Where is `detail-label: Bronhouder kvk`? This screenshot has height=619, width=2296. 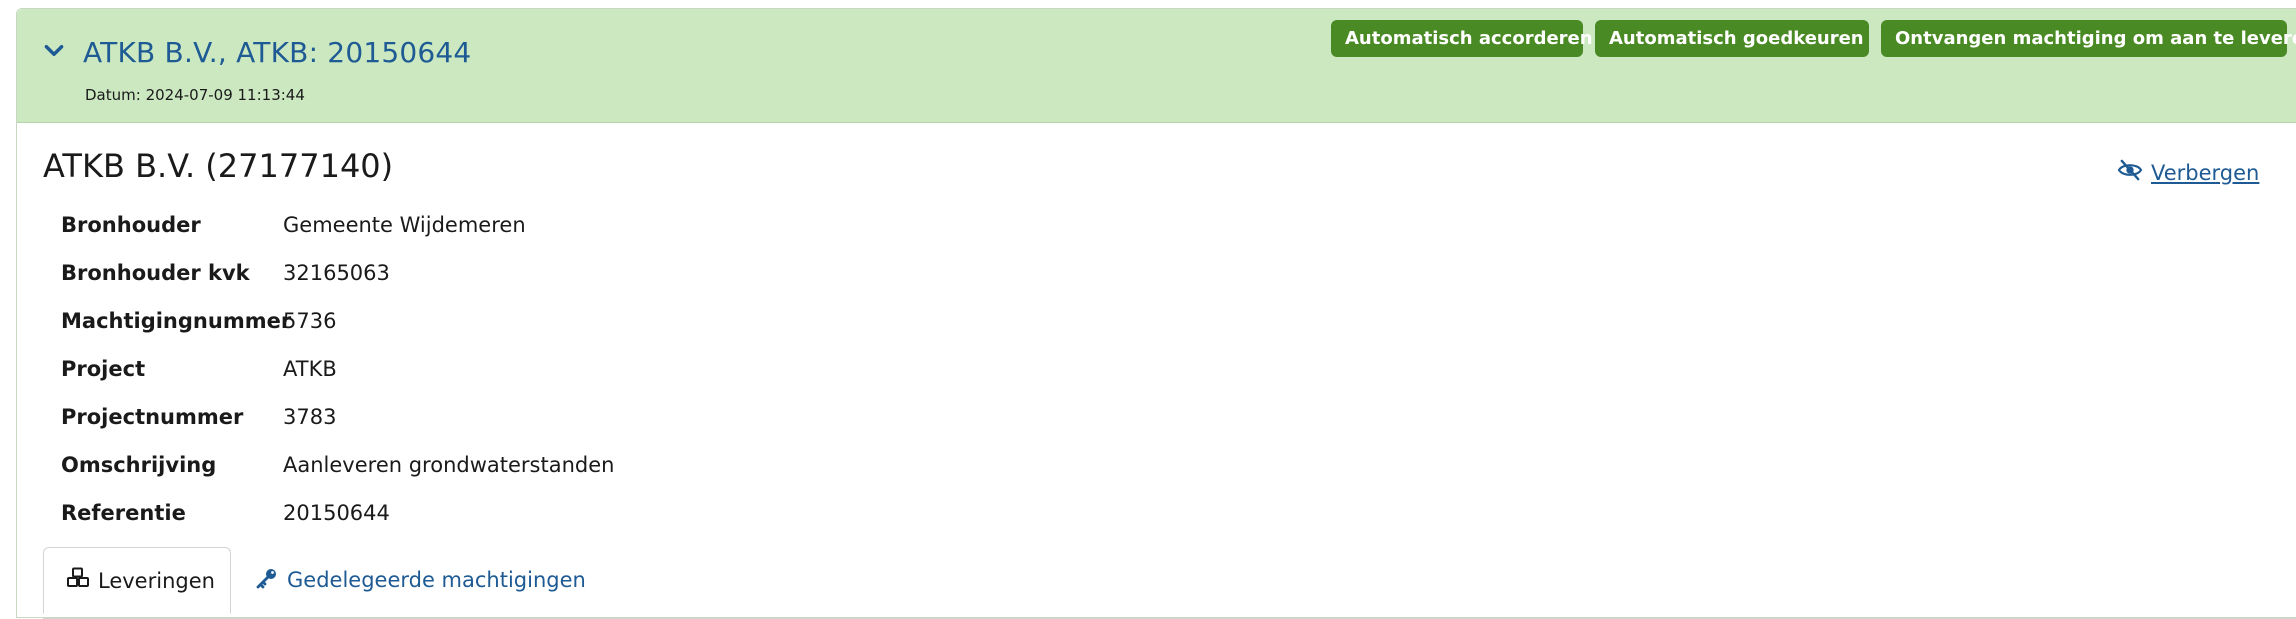
detail-label: Bronhouder kvk is located at coordinates (155, 273).